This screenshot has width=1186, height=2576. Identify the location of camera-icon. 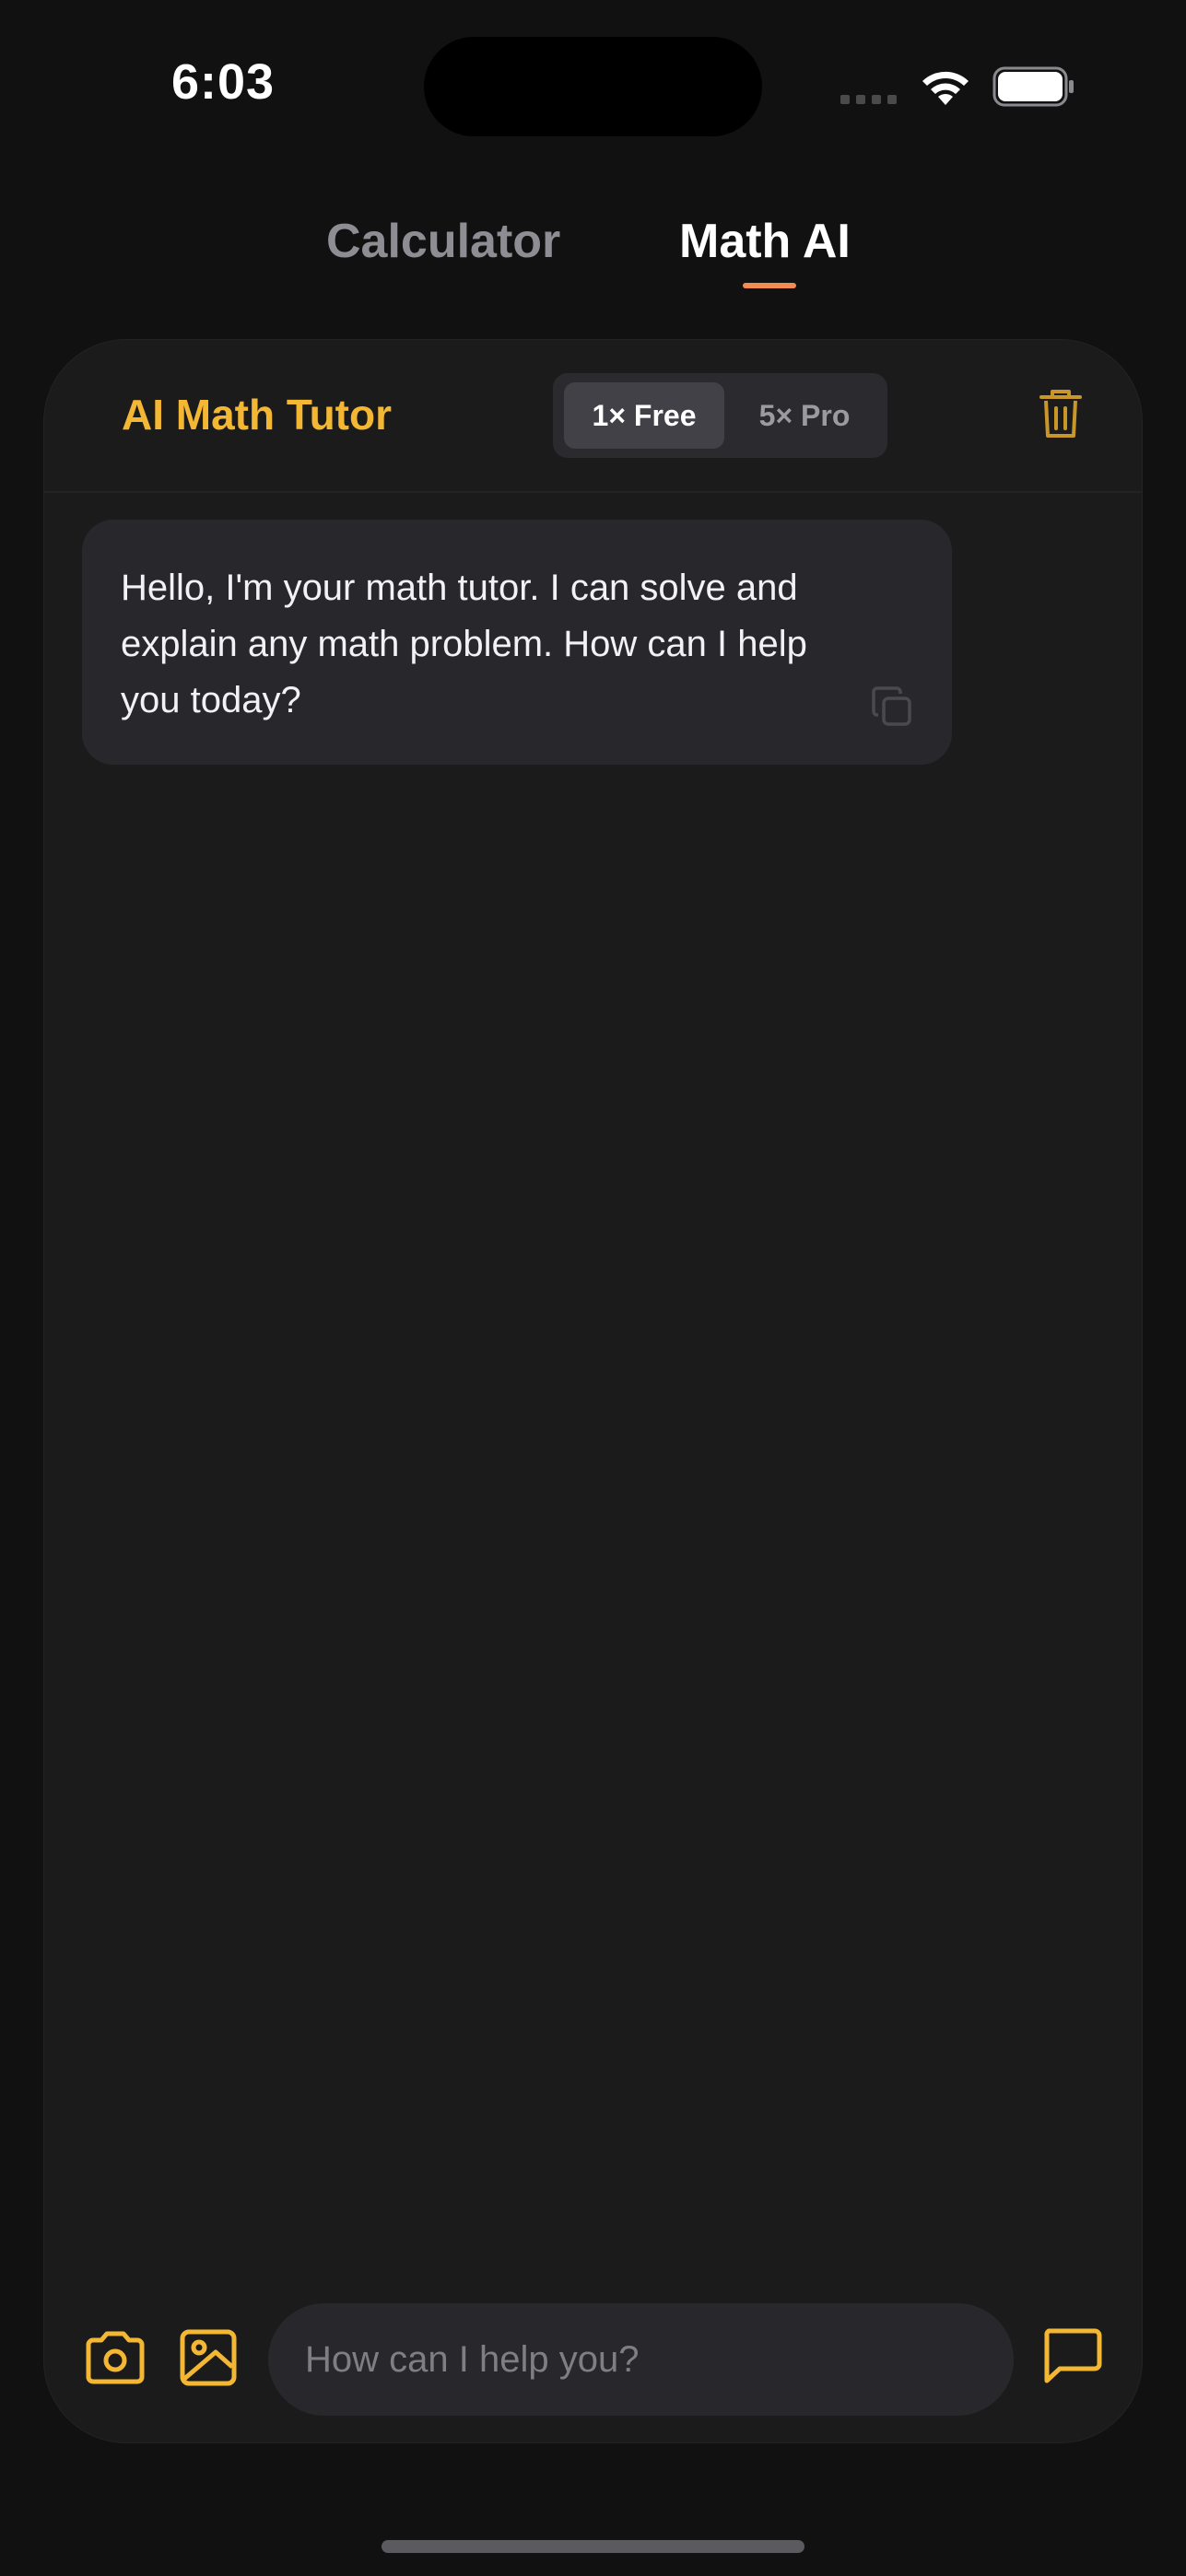
(115, 2357).